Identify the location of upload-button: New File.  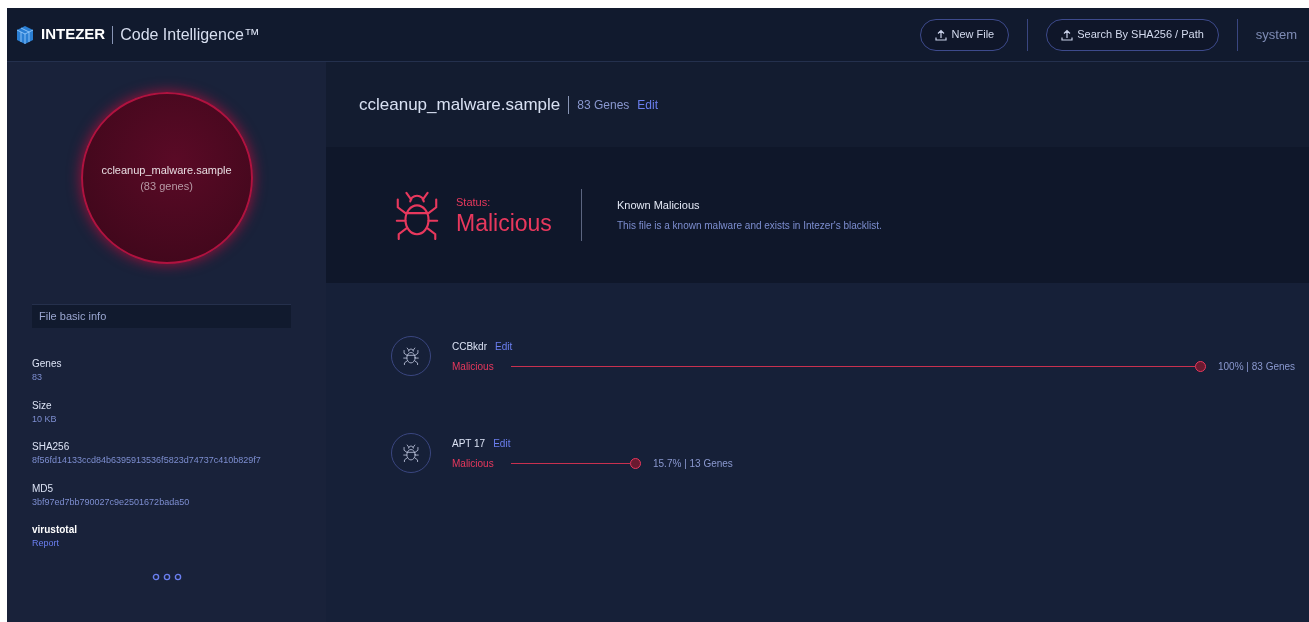
(965, 34).